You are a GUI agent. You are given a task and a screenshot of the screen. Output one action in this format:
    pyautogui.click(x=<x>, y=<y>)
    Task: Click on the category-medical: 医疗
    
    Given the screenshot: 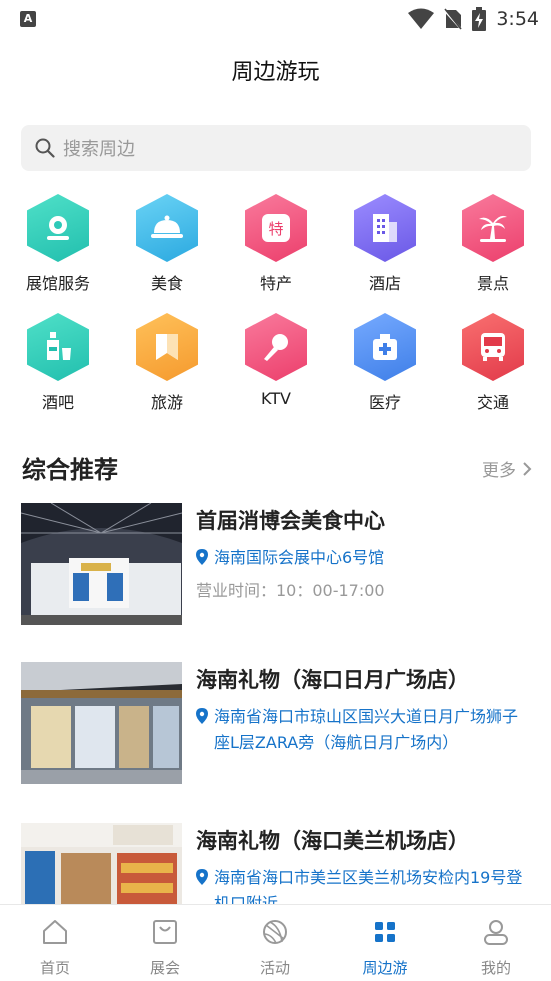 What is the action you would take?
    pyautogui.click(x=385, y=363)
    